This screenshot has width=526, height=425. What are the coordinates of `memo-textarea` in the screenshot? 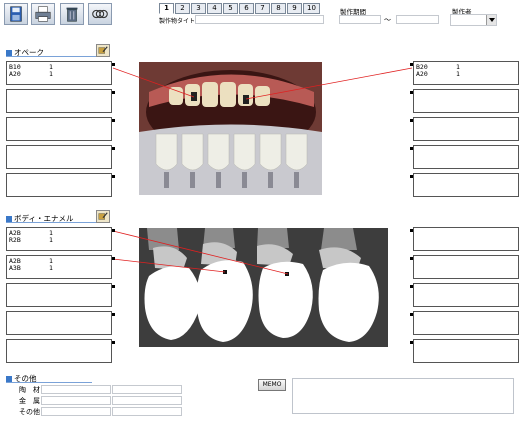 It's located at (403, 396).